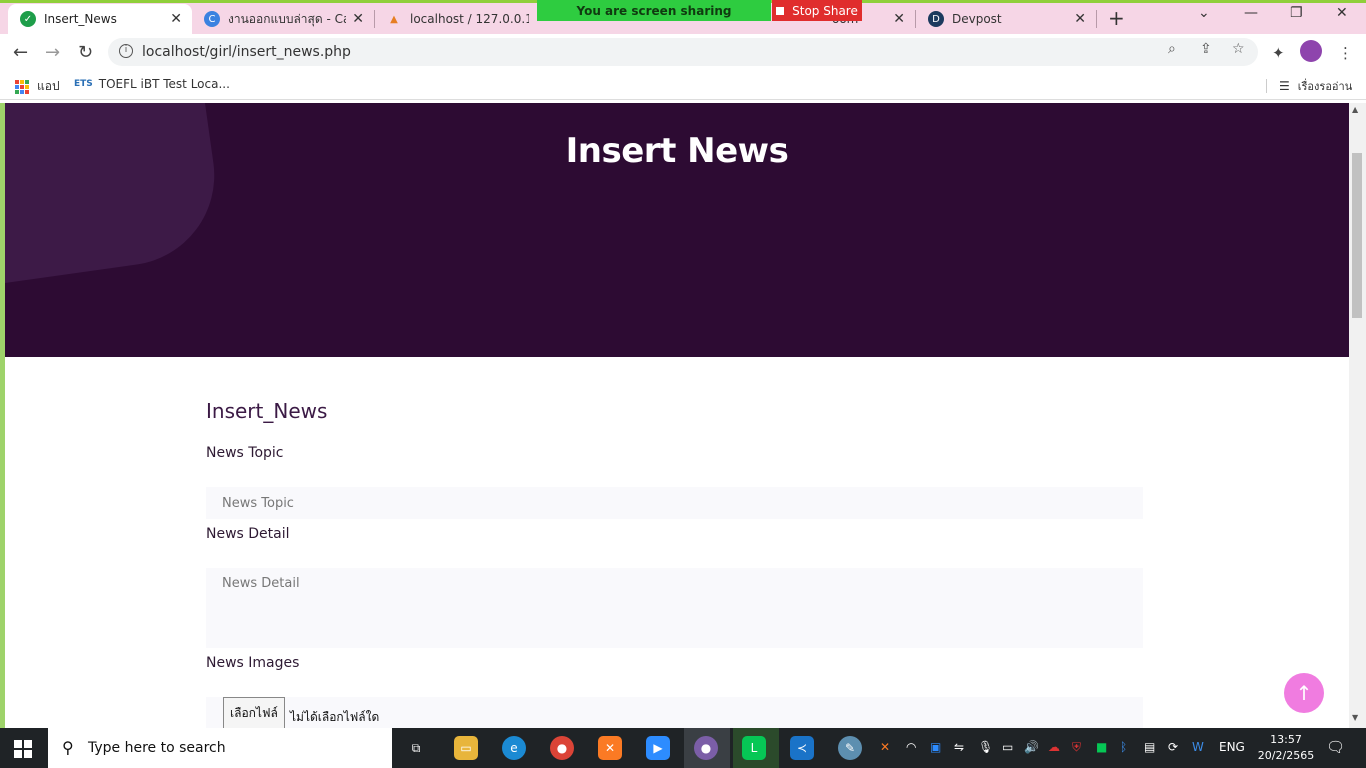 The width and height of the screenshot is (1366, 768). What do you see at coordinates (157, 748) in the screenshot?
I see `search-placeholder: Type here to search` at bounding box center [157, 748].